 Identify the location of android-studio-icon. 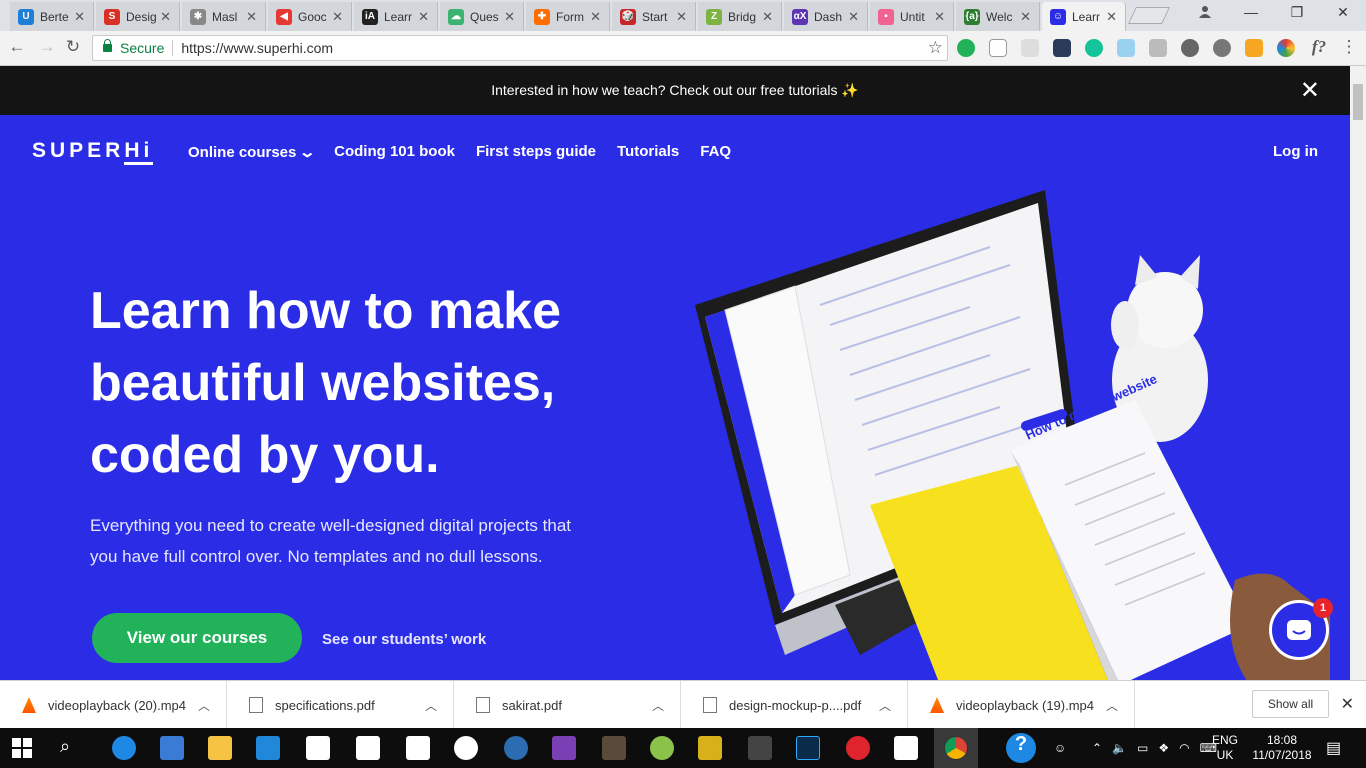
(662, 748).